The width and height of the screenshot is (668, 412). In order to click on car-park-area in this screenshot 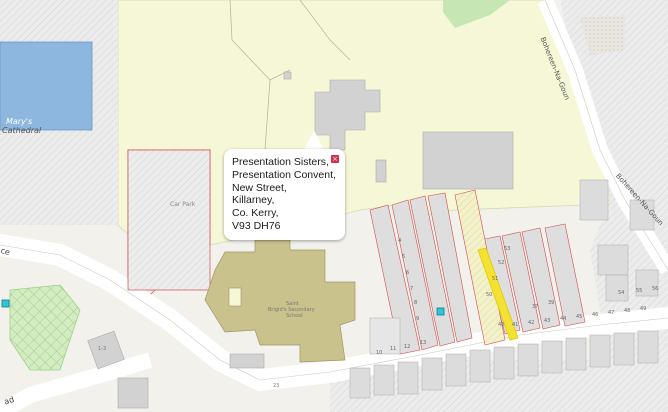, I will do `click(169, 220)`.